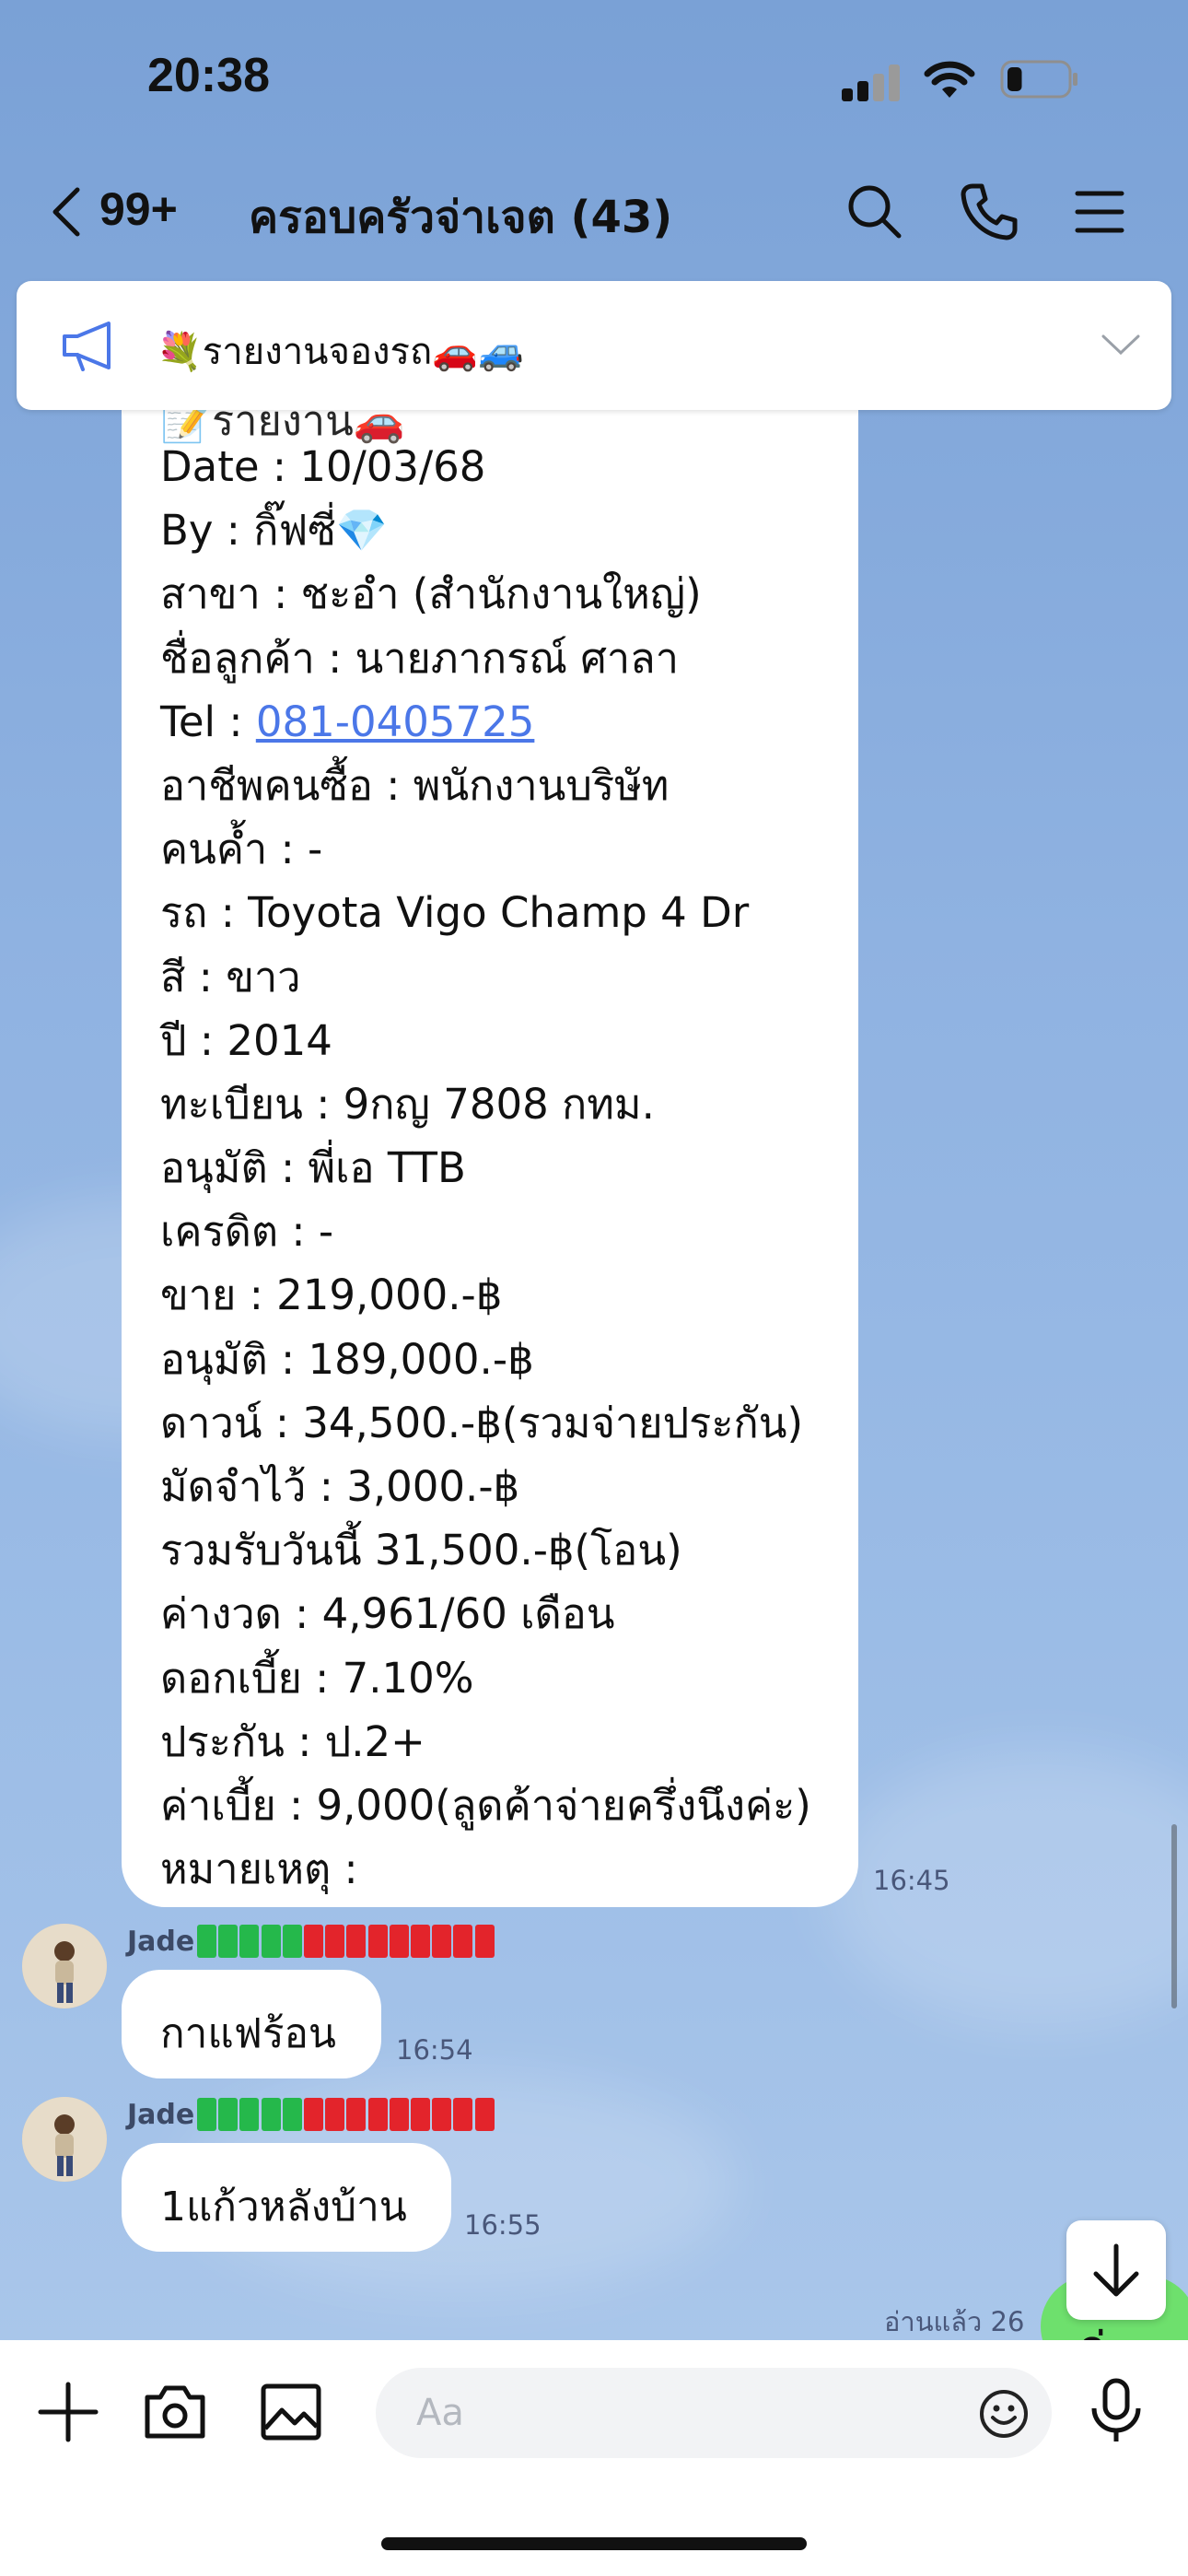  I want to click on report-line: ปี : 2014, so click(246, 1040).